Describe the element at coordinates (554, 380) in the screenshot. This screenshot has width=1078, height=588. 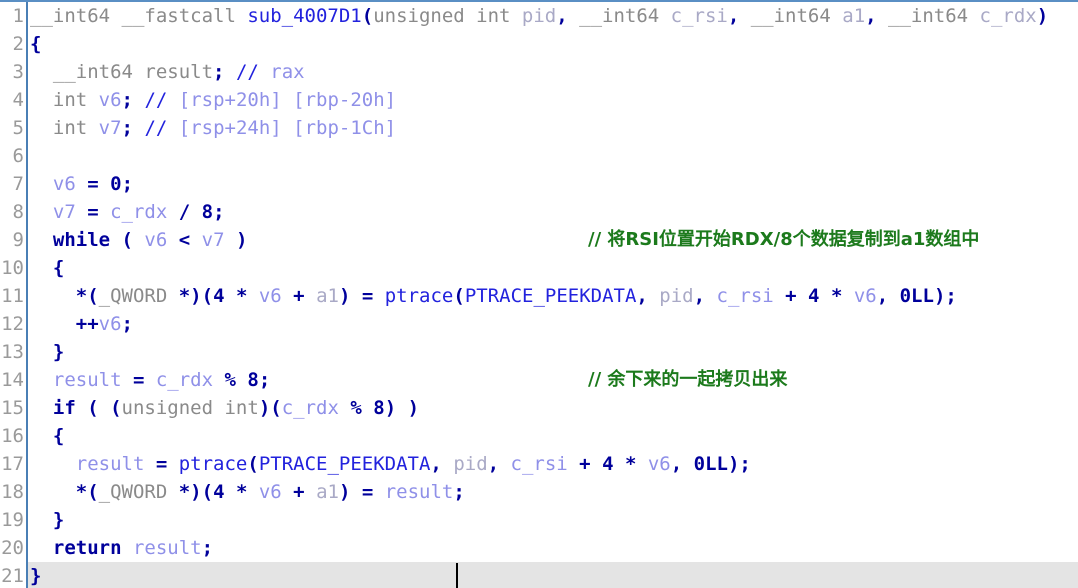
I see `code-line: result = c_rdx % 8; // 余下来的一起拷贝出来` at that location.